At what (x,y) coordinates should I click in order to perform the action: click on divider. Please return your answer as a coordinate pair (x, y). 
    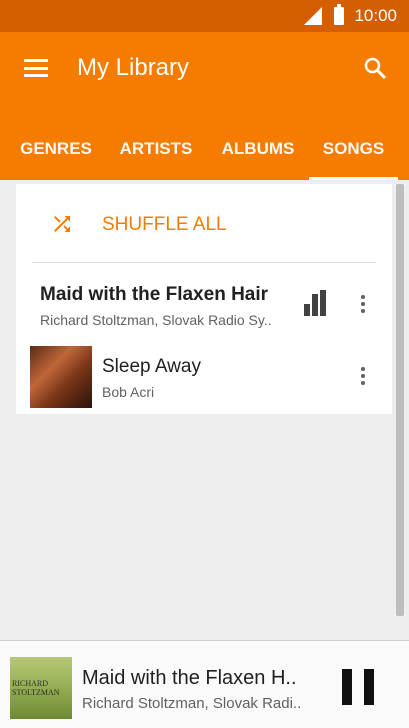
    Looking at the image, I should click on (204, 262).